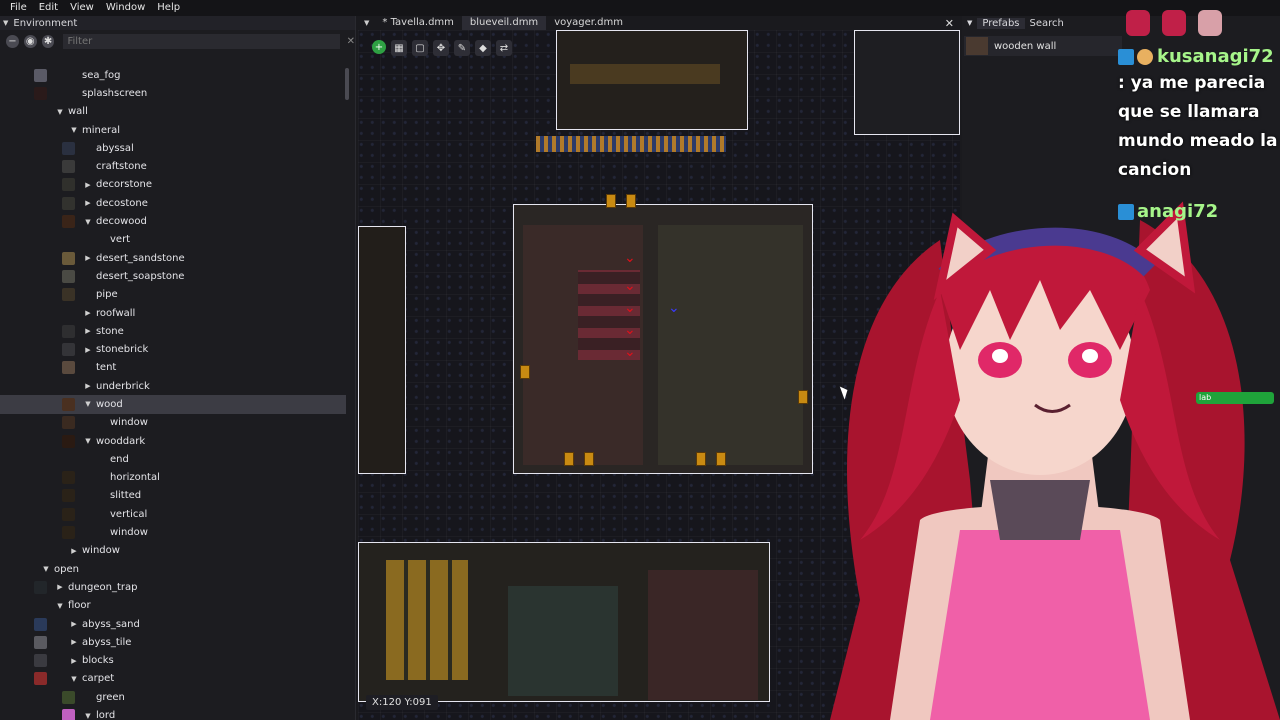 The width and height of the screenshot is (1280, 720). What do you see at coordinates (173, 478) in the screenshot?
I see `tree-item: horizontal` at bounding box center [173, 478].